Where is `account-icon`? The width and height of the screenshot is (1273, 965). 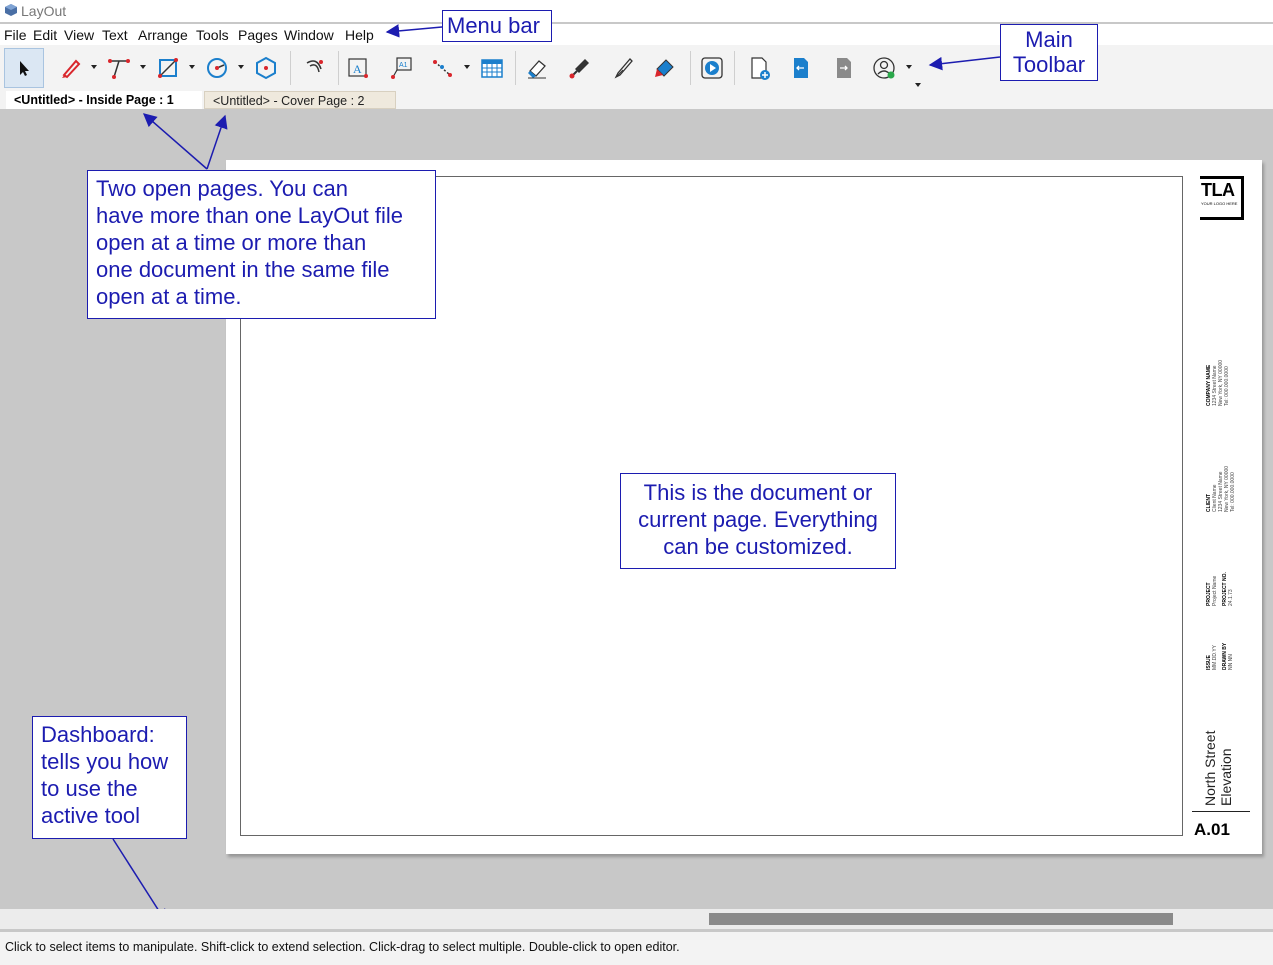 account-icon is located at coordinates (884, 68).